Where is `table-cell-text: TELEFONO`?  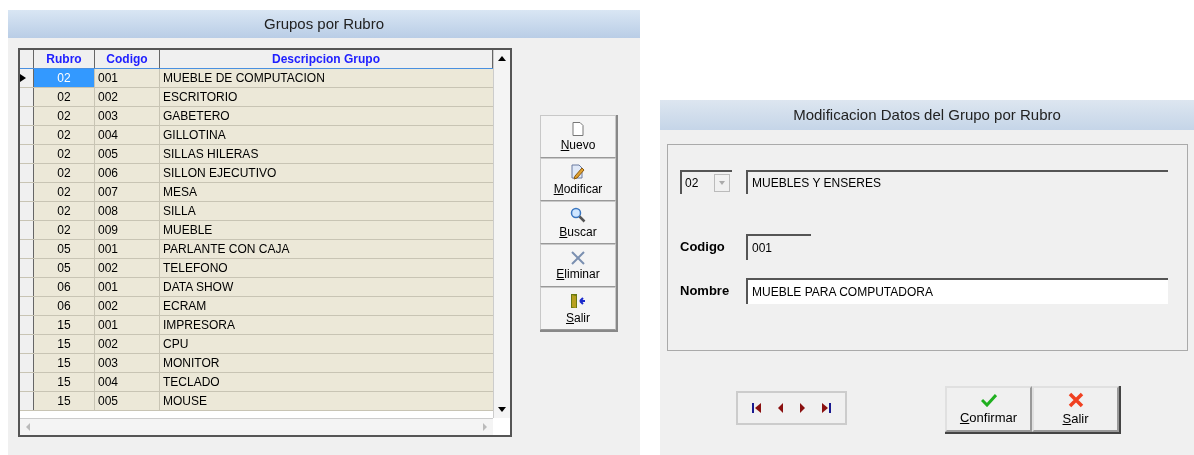
table-cell-text: TELEFONO is located at coordinates (195, 268).